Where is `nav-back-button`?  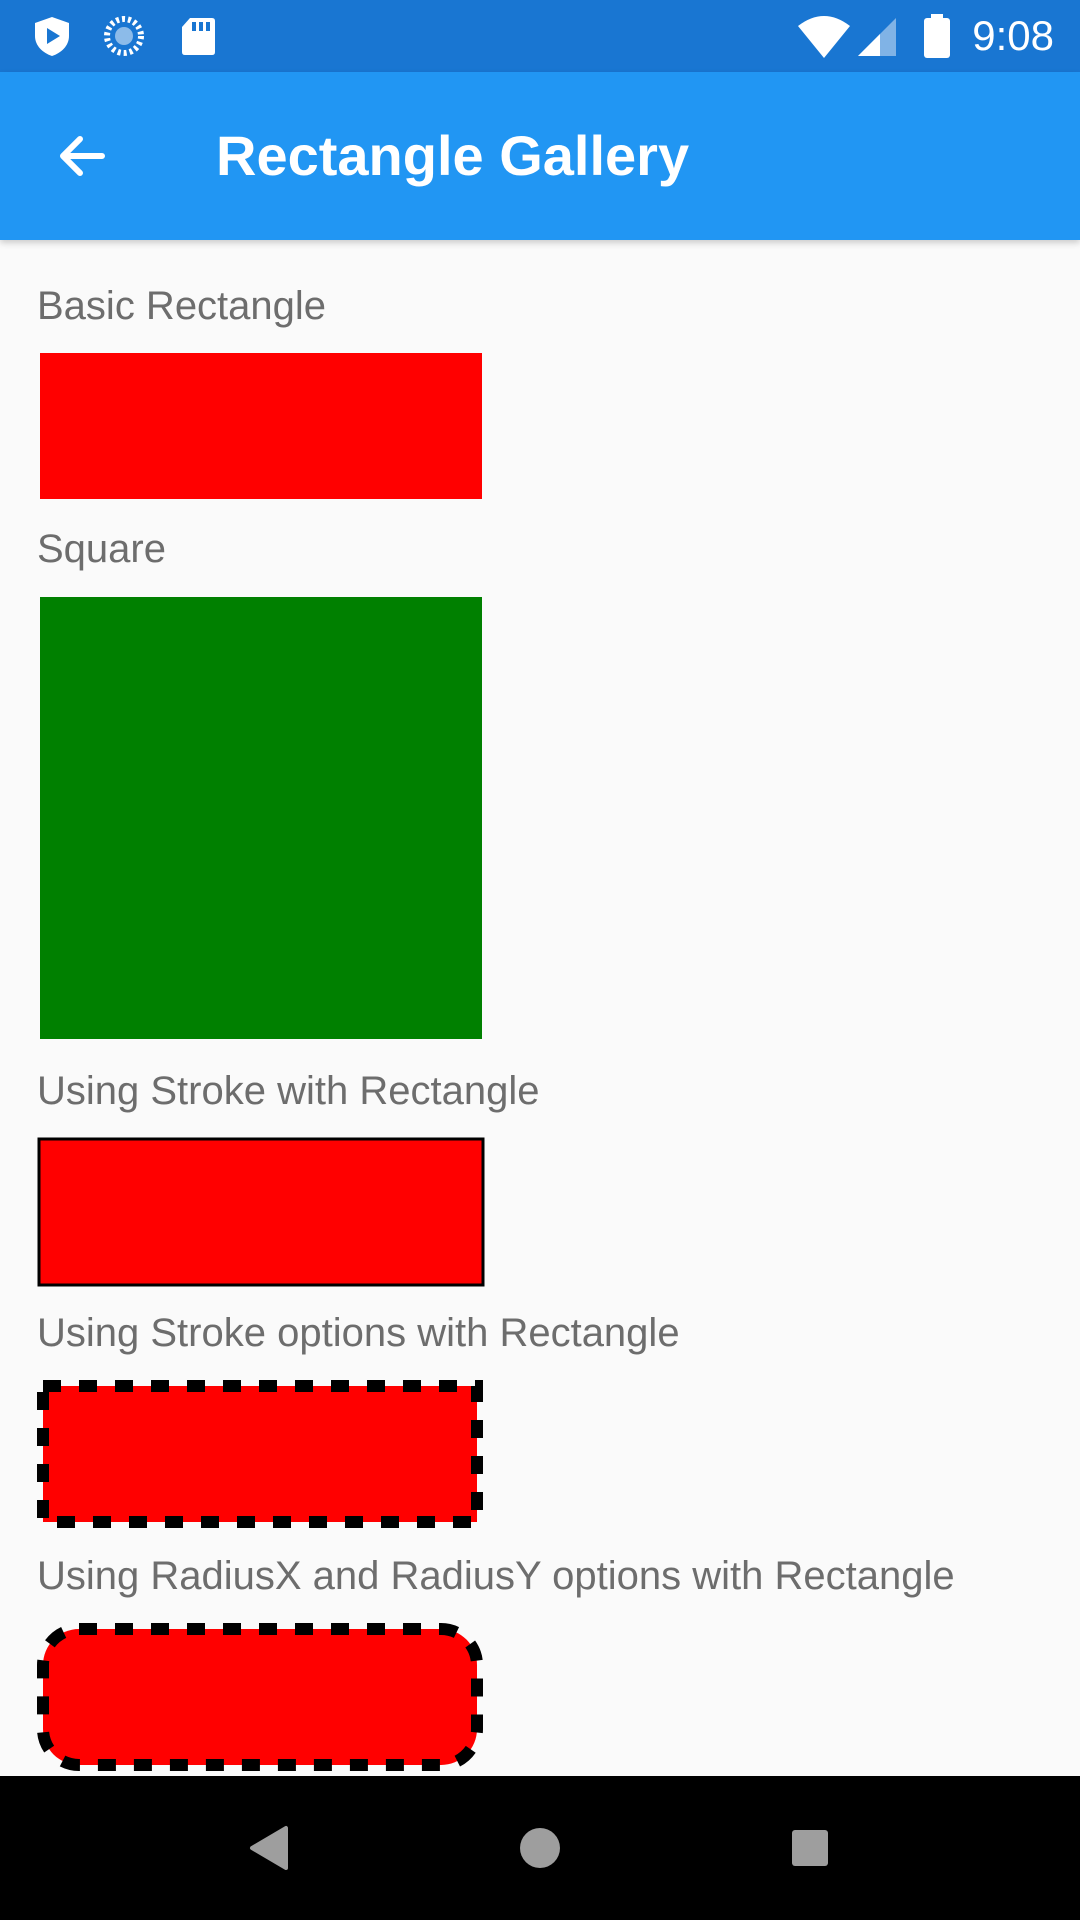 nav-back-button is located at coordinates (270, 1848).